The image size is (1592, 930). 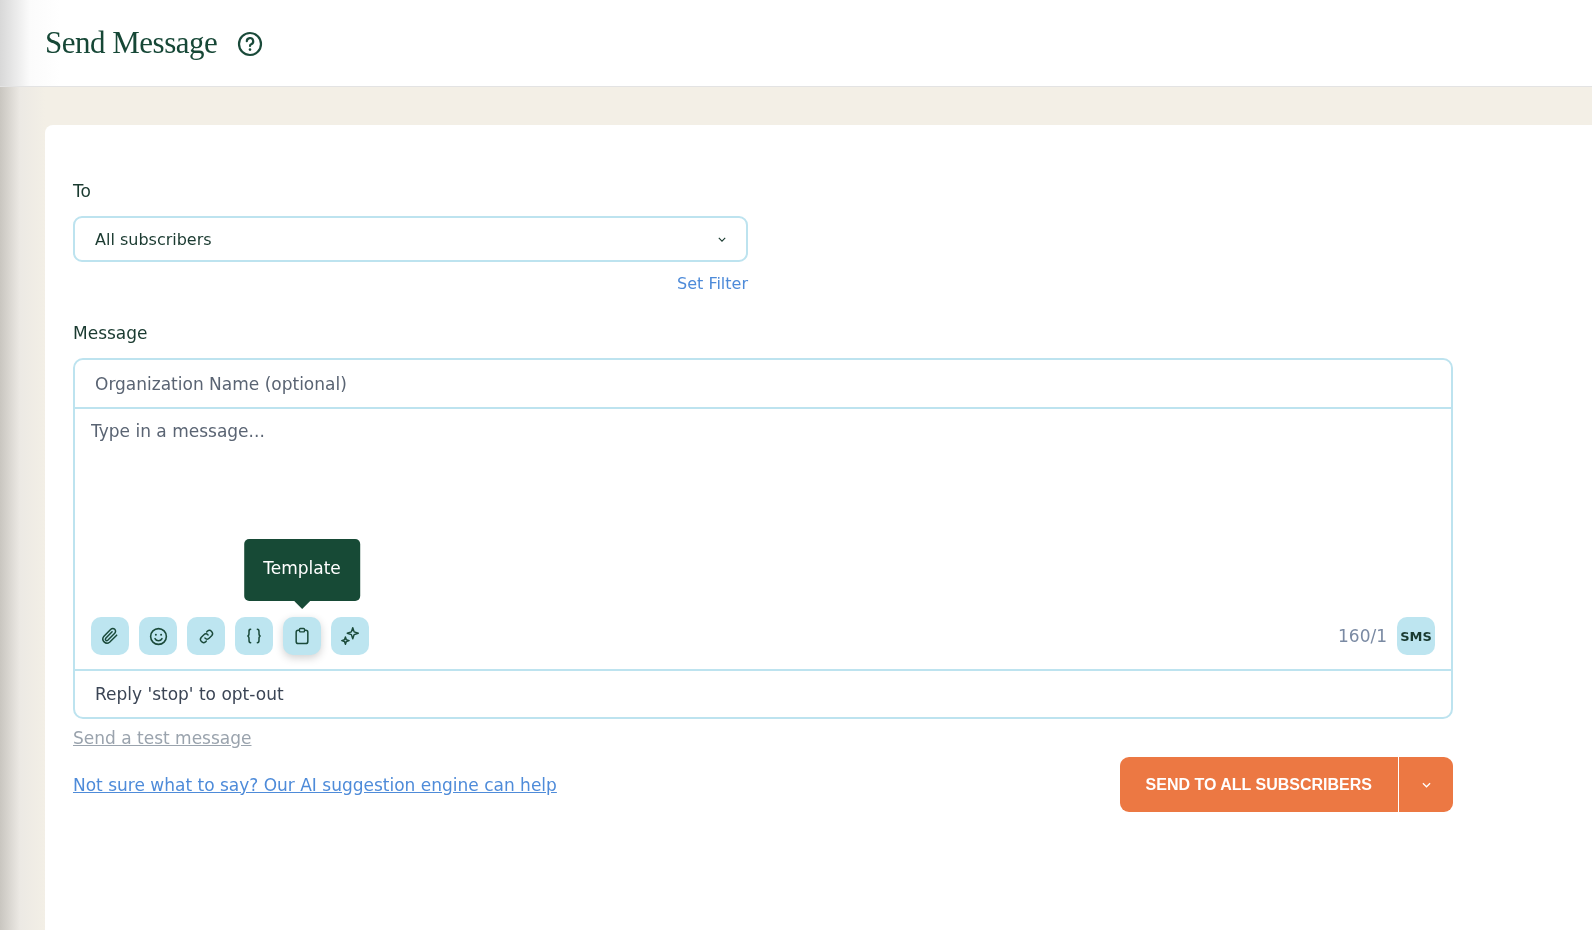 I want to click on send-button: SEND TO ALL SUBSCRIBERS, so click(x=1259, y=784).